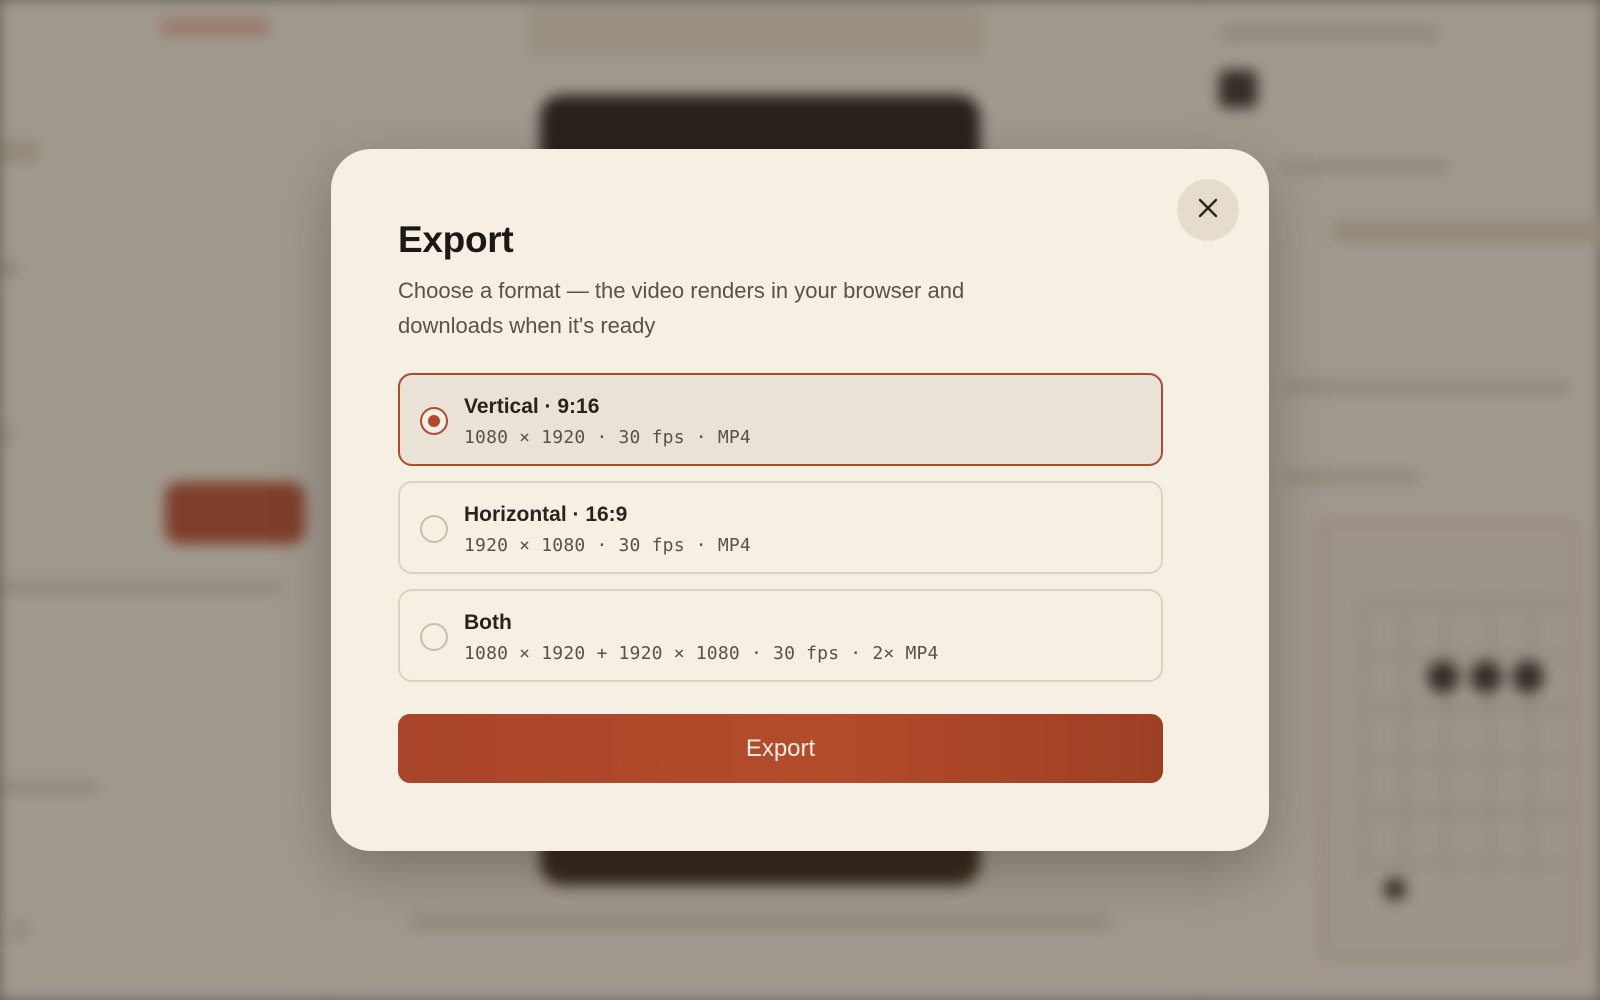 This screenshot has height=1000, width=1600. Describe the element at coordinates (780, 748) in the screenshot. I see `export-button: Export` at that location.